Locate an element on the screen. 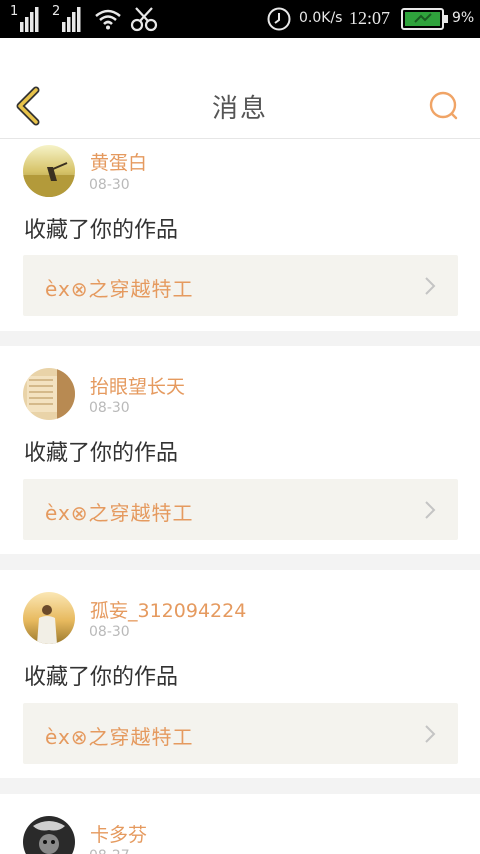 This screenshot has width=480, height=854. user-name: 卡多芬 is located at coordinates (118, 833).